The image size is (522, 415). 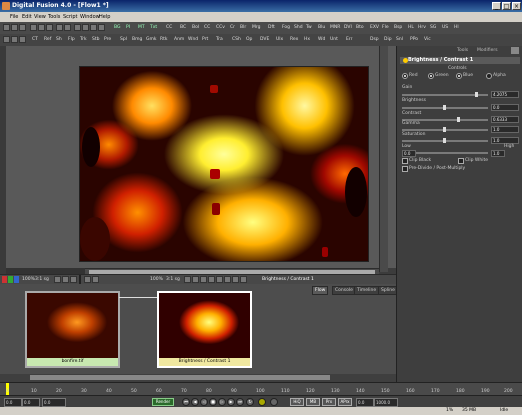 What do you see at coordinates (54, 402) in the screenshot?
I see `current-time-field: 0.0` at bounding box center [54, 402].